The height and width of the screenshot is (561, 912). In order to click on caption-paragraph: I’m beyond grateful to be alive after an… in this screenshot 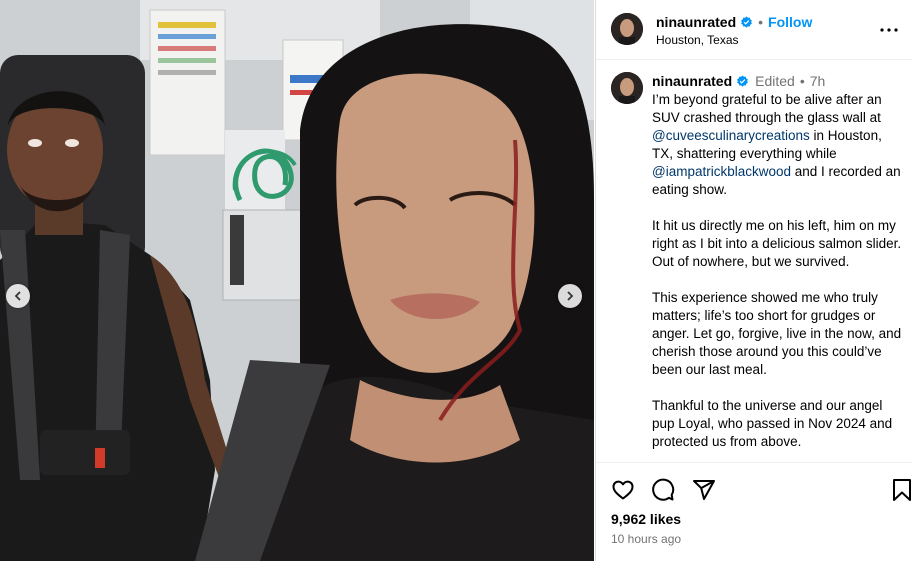, I will do `click(778, 145)`.